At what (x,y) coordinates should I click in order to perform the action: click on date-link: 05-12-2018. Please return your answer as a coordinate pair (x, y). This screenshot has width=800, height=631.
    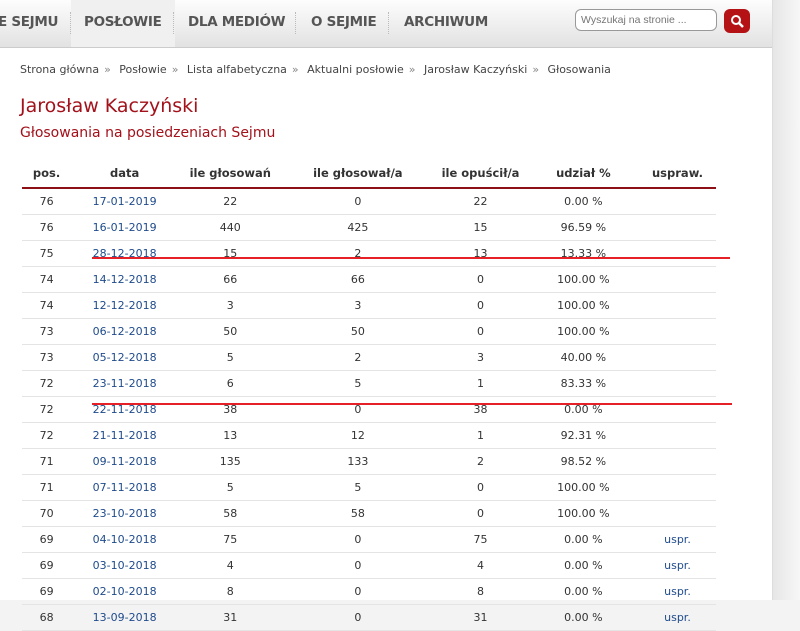
    Looking at the image, I should click on (125, 357).